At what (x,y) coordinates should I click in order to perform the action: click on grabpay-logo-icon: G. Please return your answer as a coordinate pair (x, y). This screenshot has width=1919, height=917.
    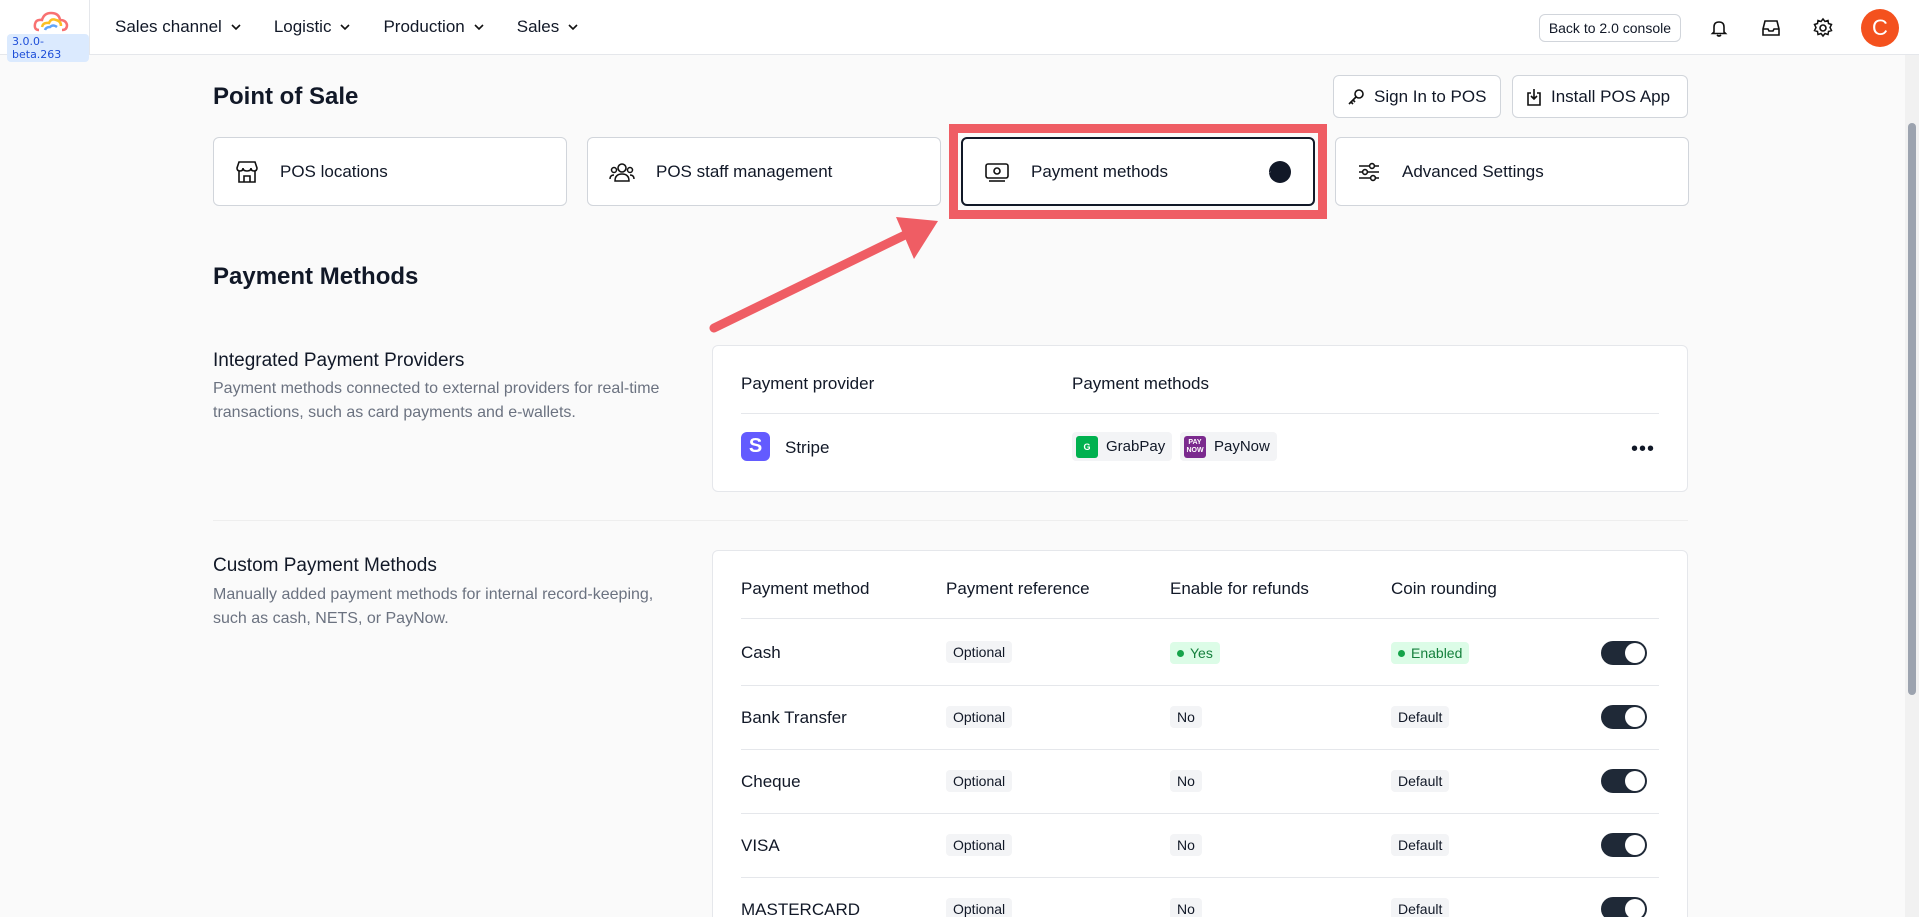
    Looking at the image, I should click on (1087, 446).